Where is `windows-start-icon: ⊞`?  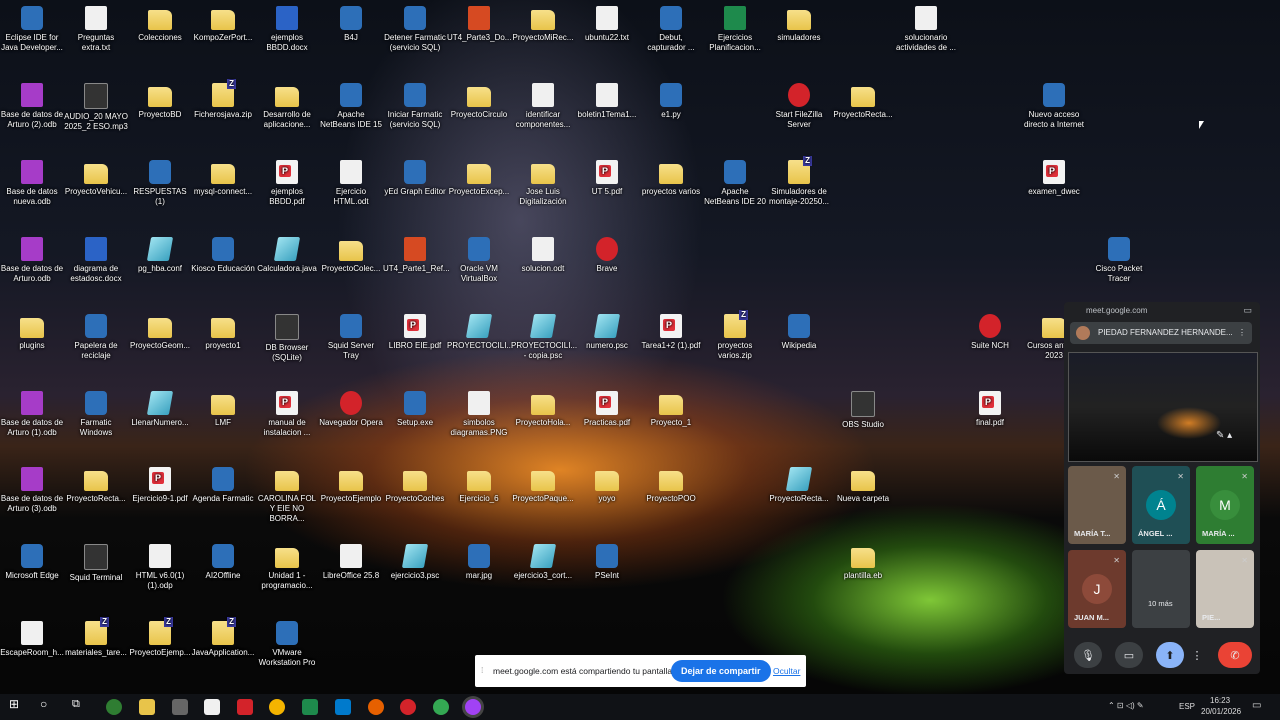 windows-start-icon: ⊞ is located at coordinates (17, 705).